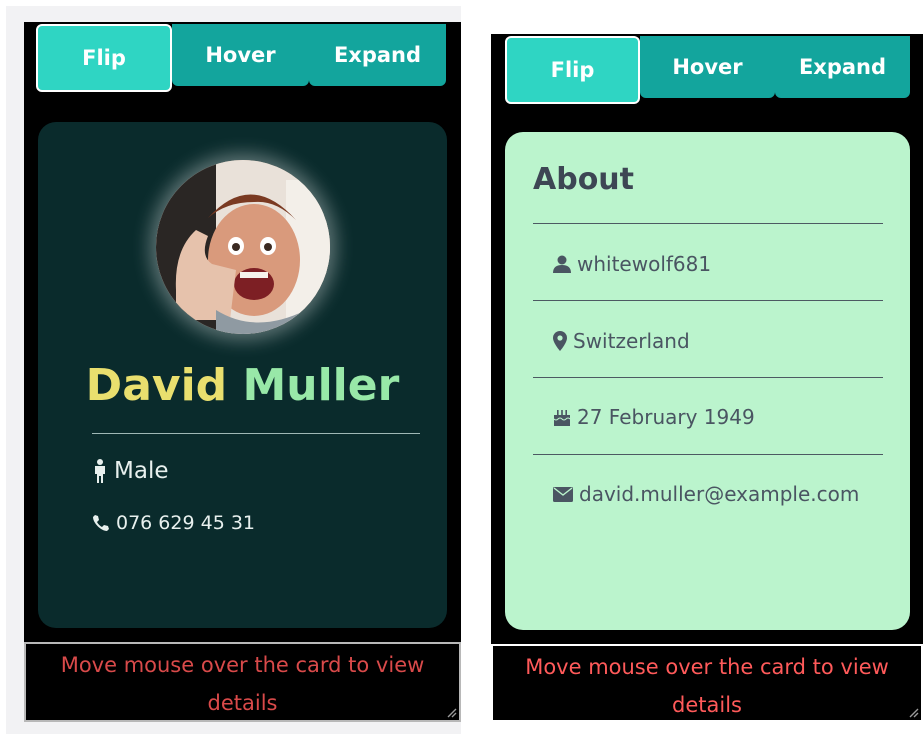  Describe the element at coordinates (631, 341) in the screenshot. I see `location: Switzerland` at that location.